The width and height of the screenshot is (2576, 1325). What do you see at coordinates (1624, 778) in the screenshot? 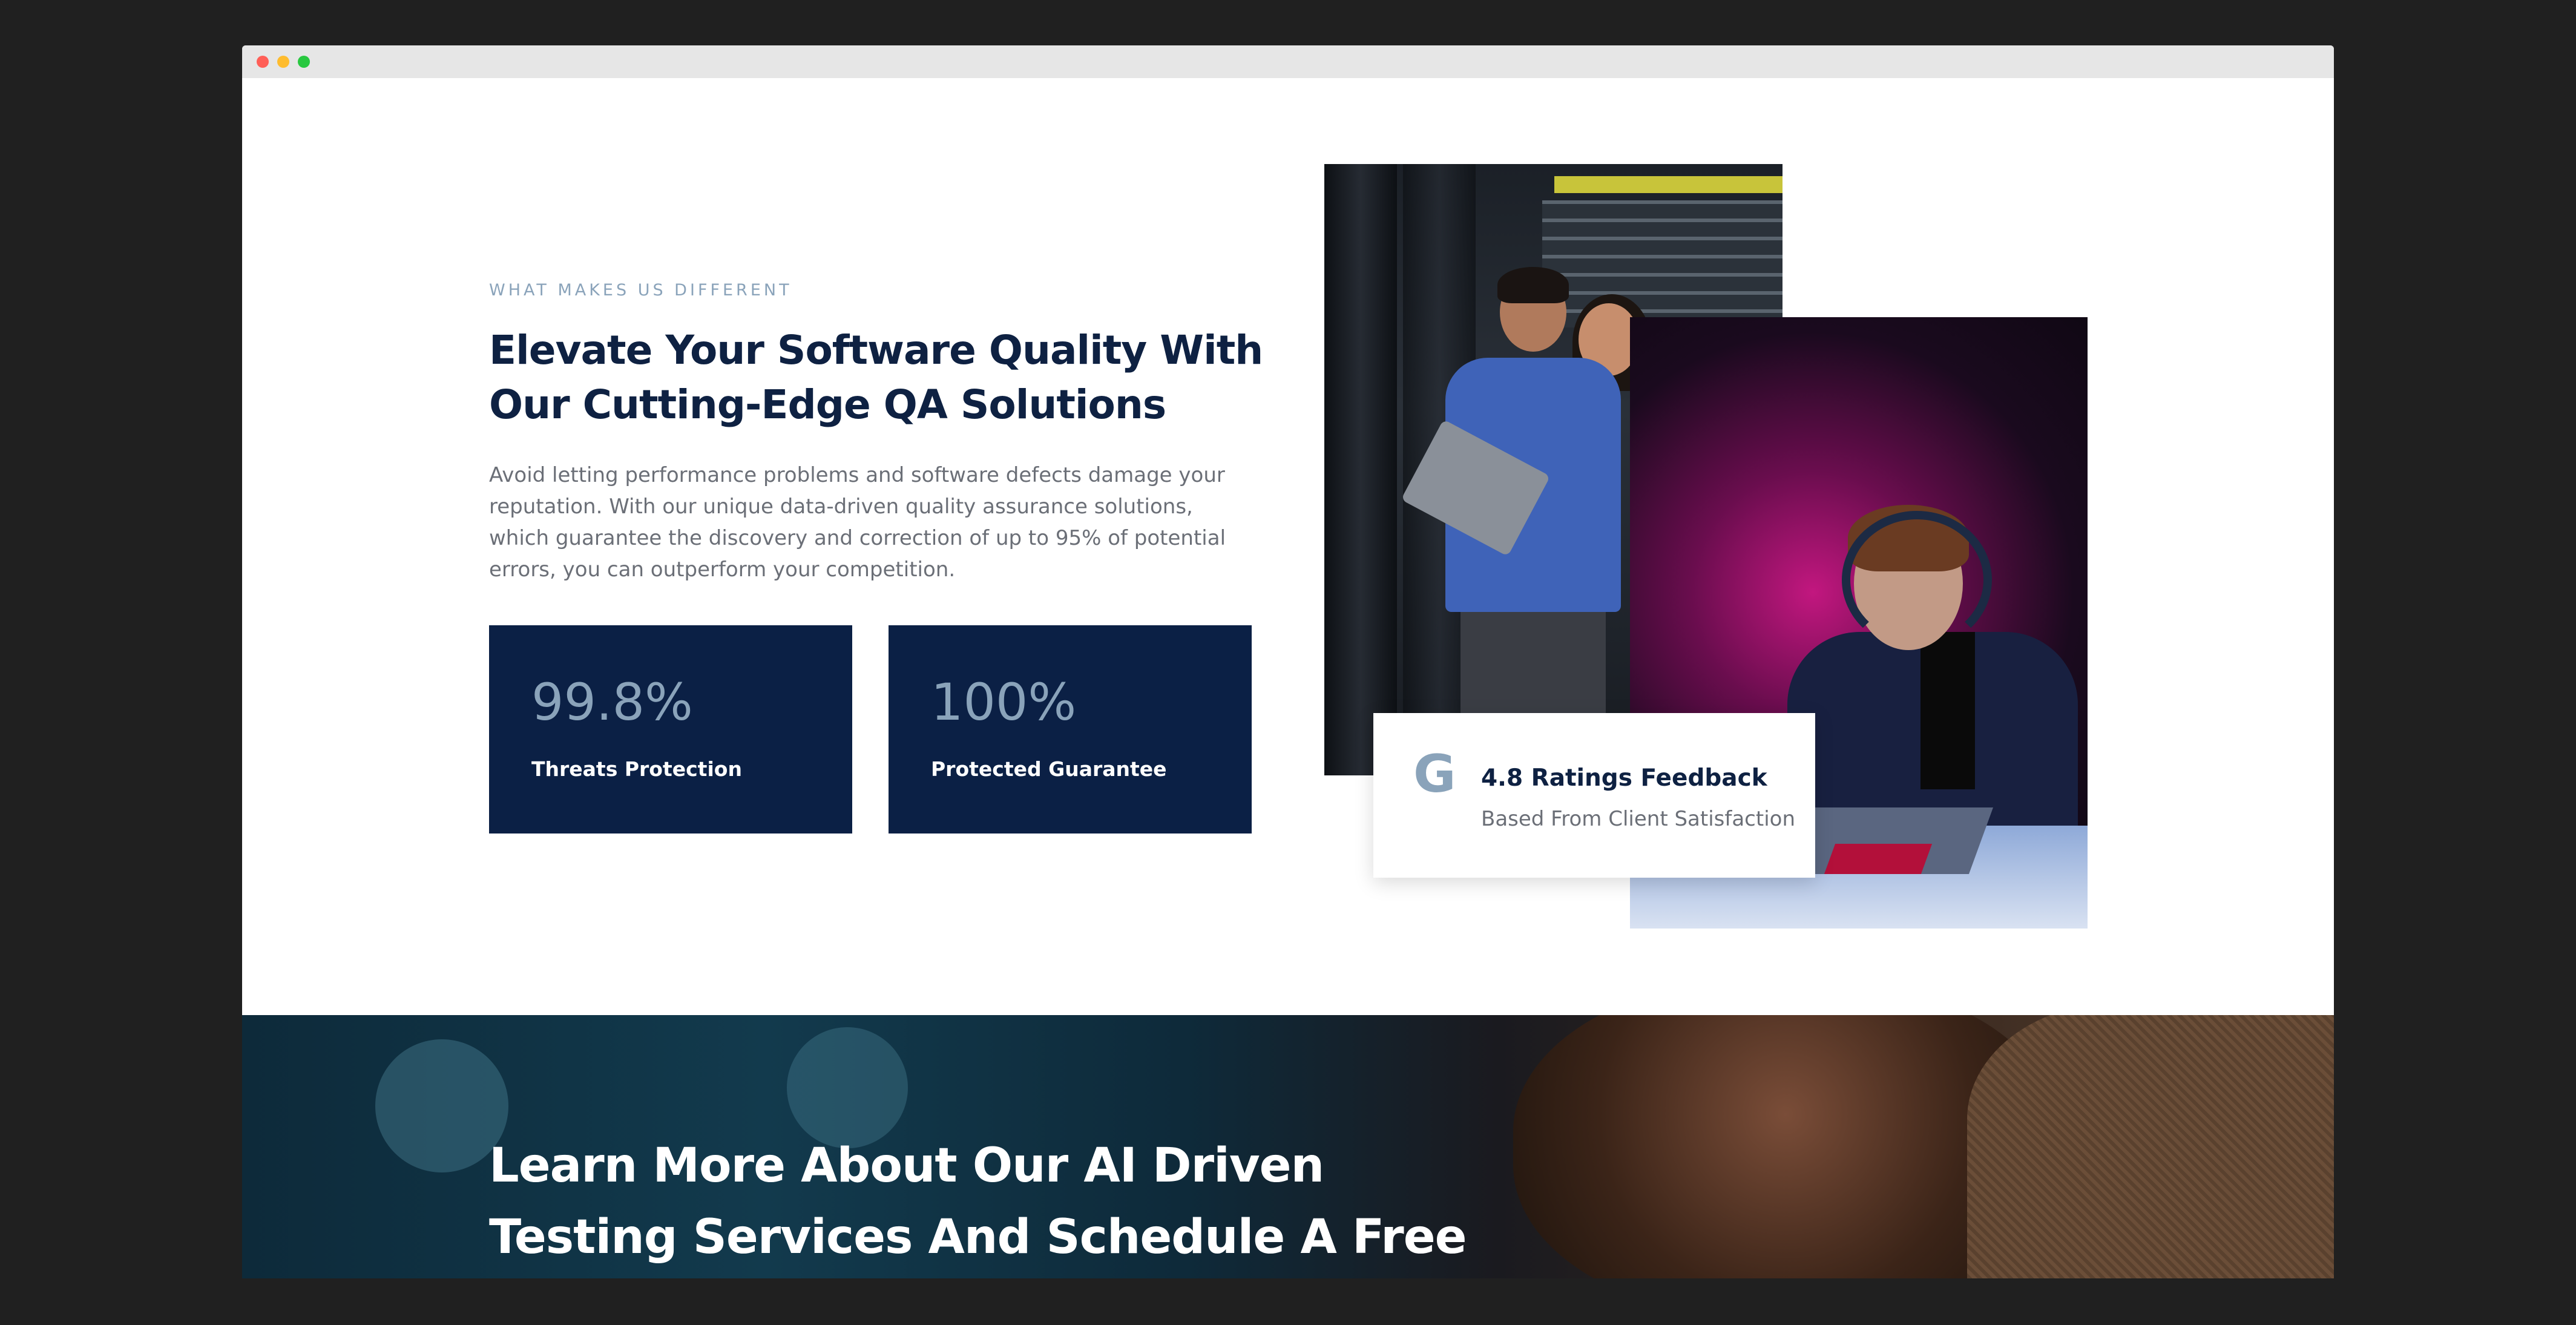
I see `rating-title: 4.8 Ratings Feedback` at bounding box center [1624, 778].